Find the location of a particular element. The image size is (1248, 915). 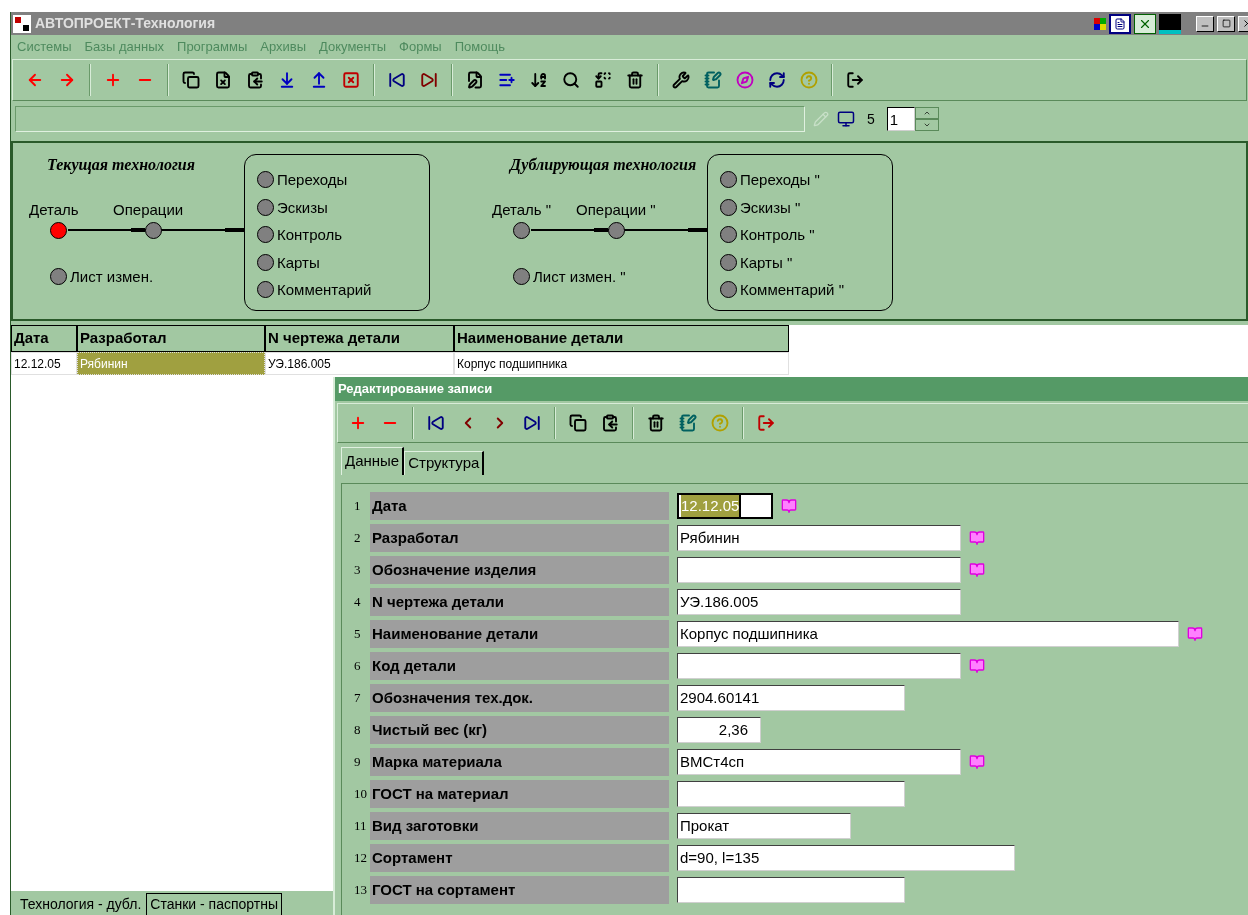

input-field: УЭ.186.005 is located at coordinates (819, 602).